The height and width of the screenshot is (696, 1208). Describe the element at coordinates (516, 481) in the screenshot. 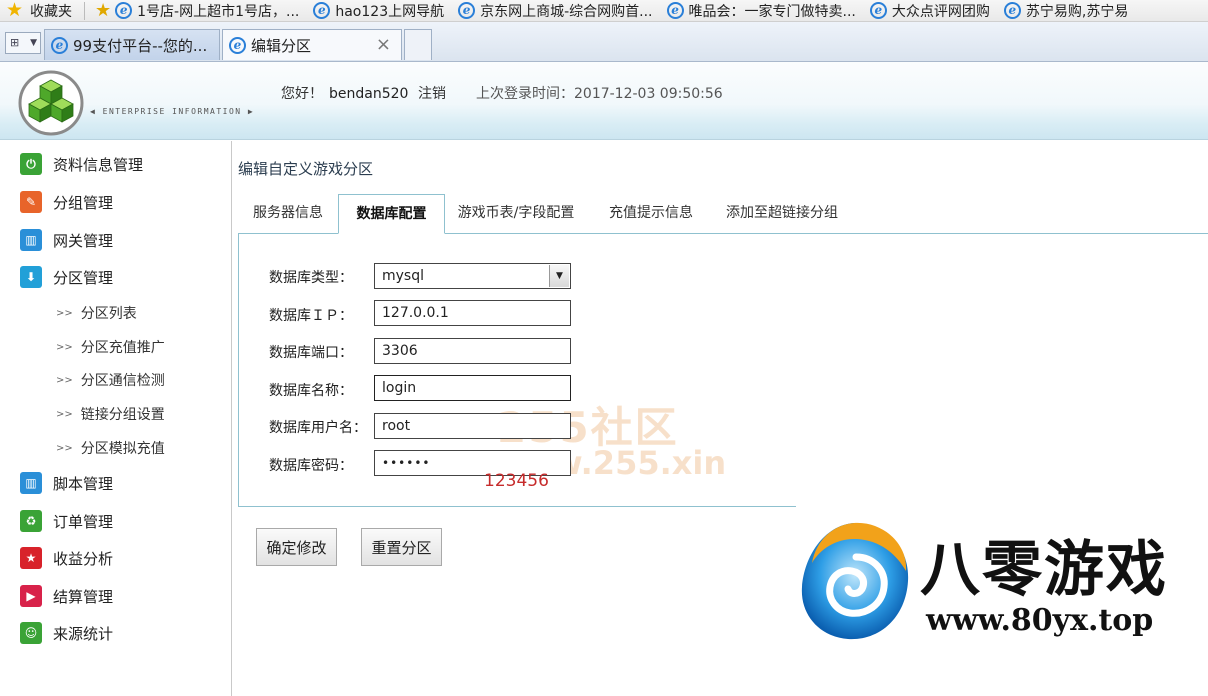

I see `password-hint: 123456` at that location.